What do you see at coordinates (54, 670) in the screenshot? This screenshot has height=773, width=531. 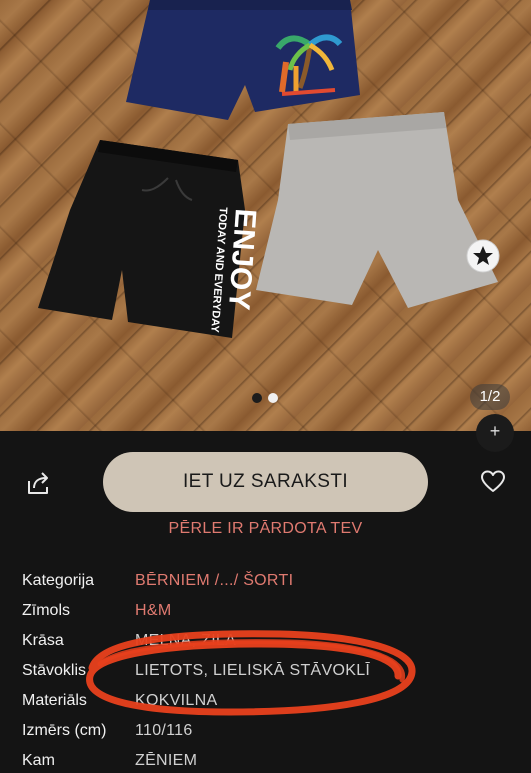 I see `detail-label: Stāvoklis` at bounding box center [54, 670].